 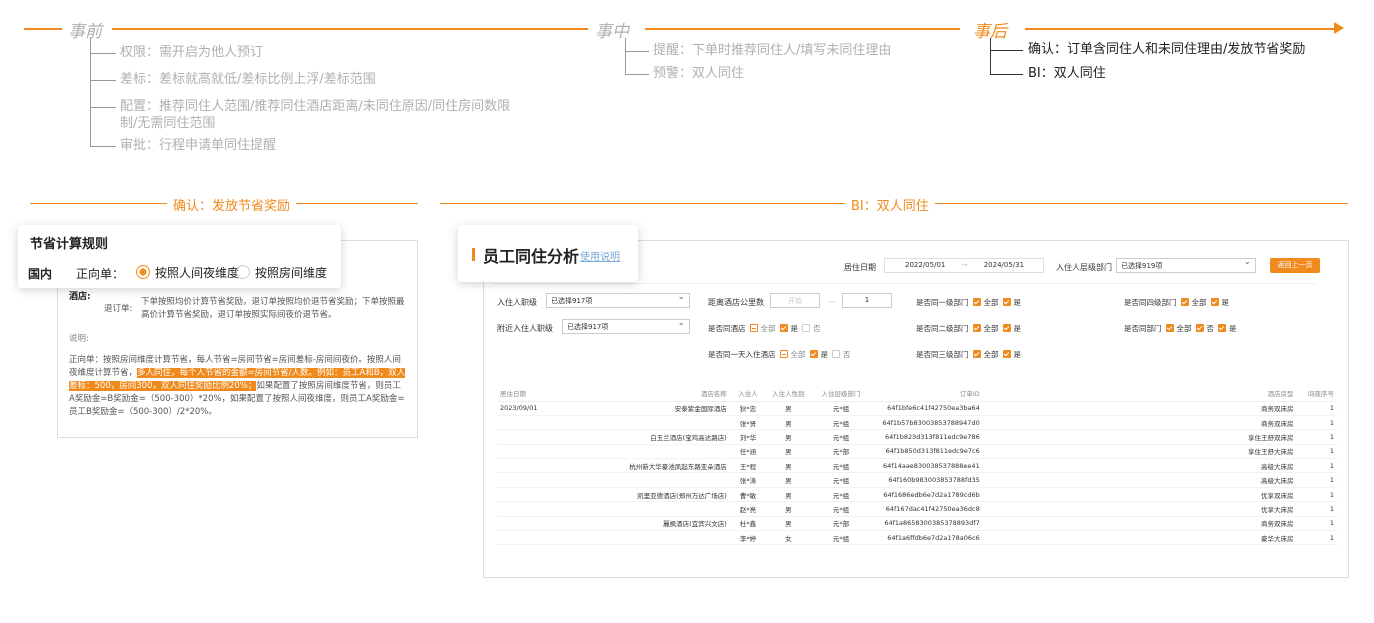 What do you see at coordinates (748, 393) in the screenshot?
I see `col-header: 入住人` at bounding box center [748, 393].